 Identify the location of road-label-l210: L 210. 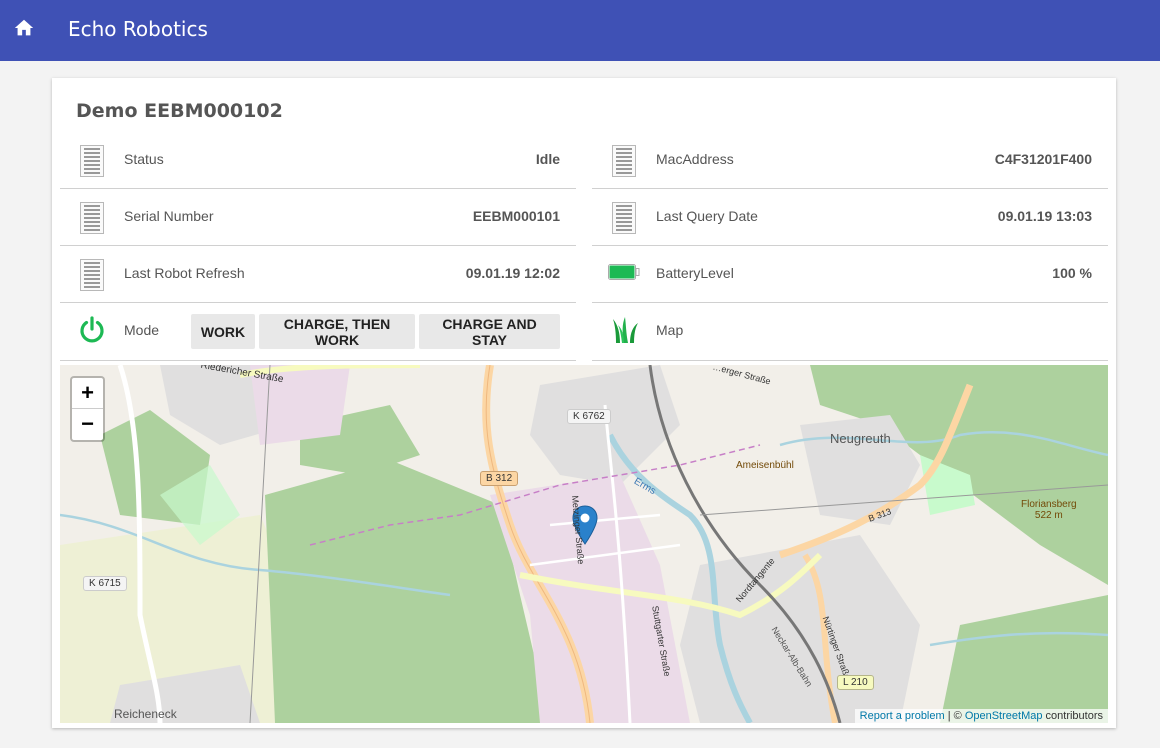
(855, 682).